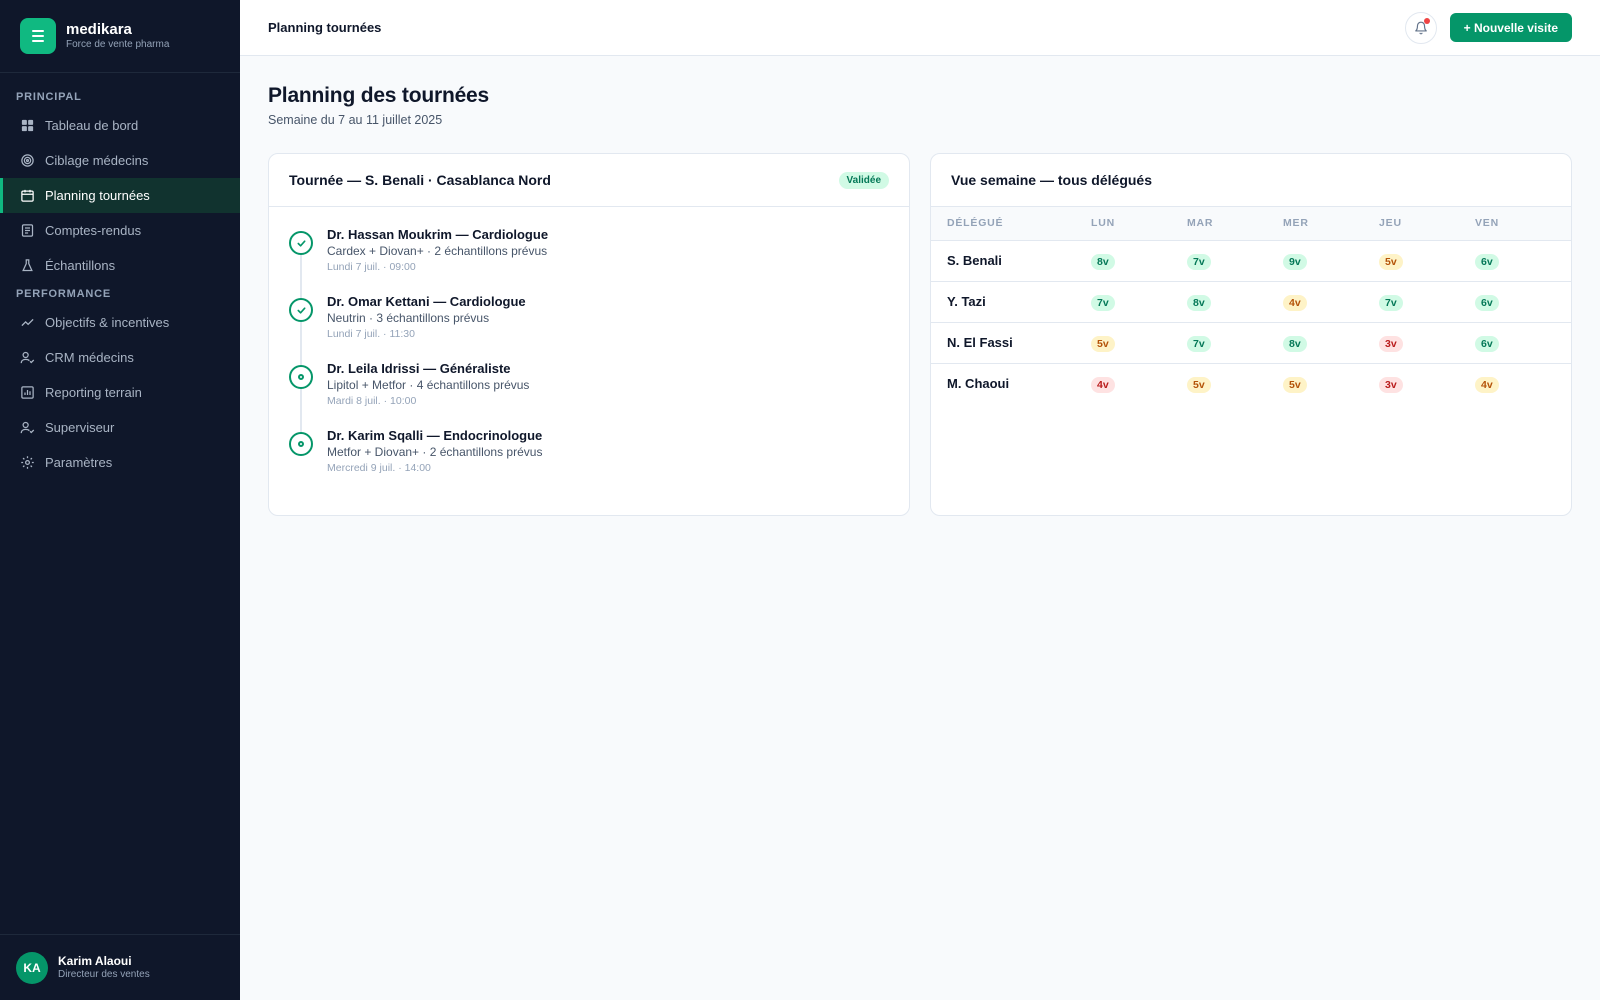 This screenshot has height=1000, width=1600. I want to click on delegate-name: S. Benali, so click(974, 260).